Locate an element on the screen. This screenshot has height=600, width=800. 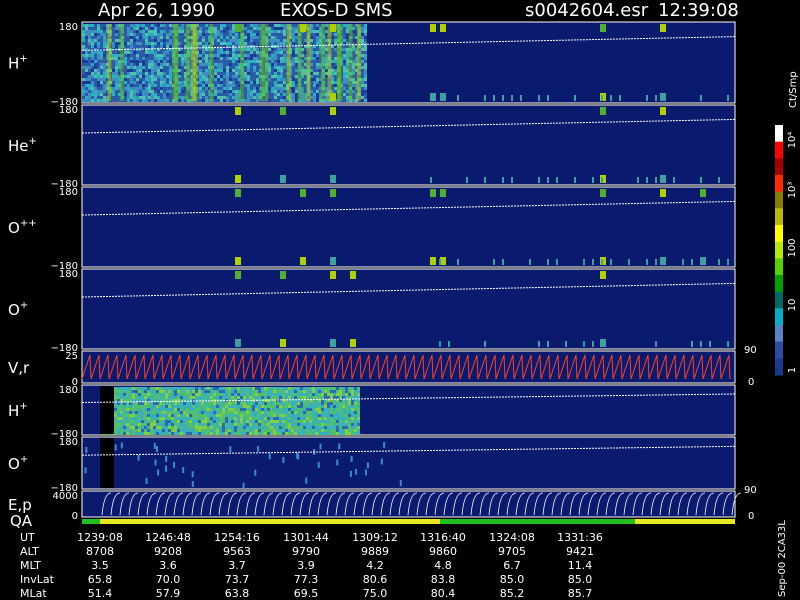
panel-1-top-tick: 180 is located at coordinates (68, 27).